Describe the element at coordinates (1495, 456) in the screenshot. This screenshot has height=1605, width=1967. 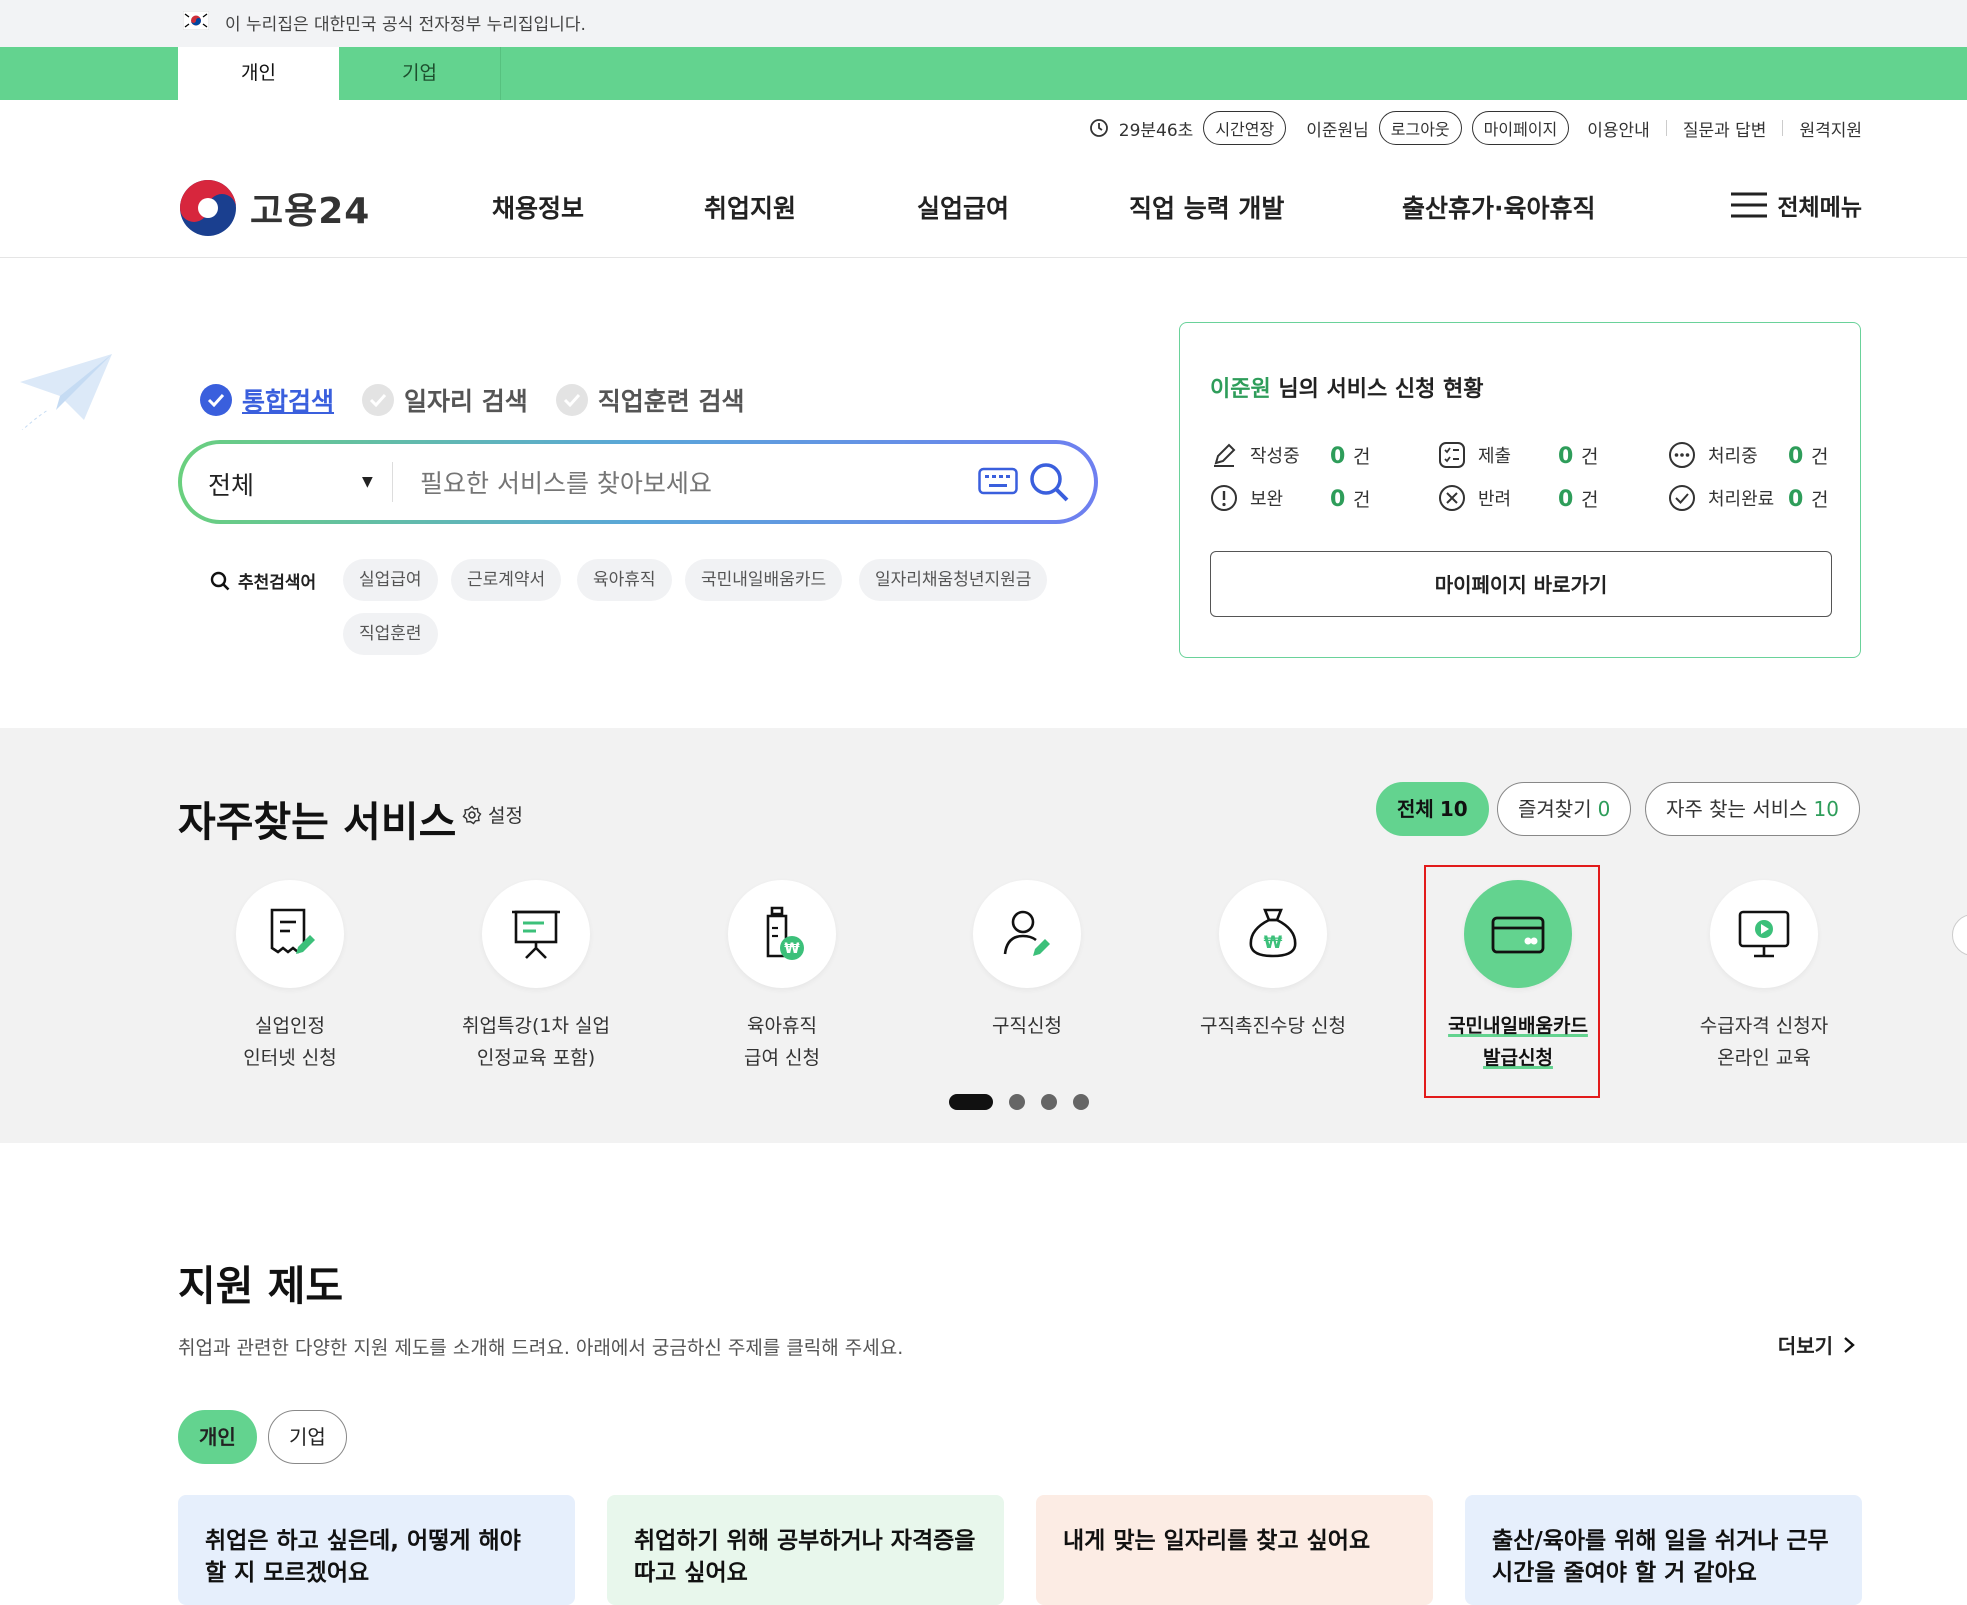
I see `status-label: 제출` at that location.